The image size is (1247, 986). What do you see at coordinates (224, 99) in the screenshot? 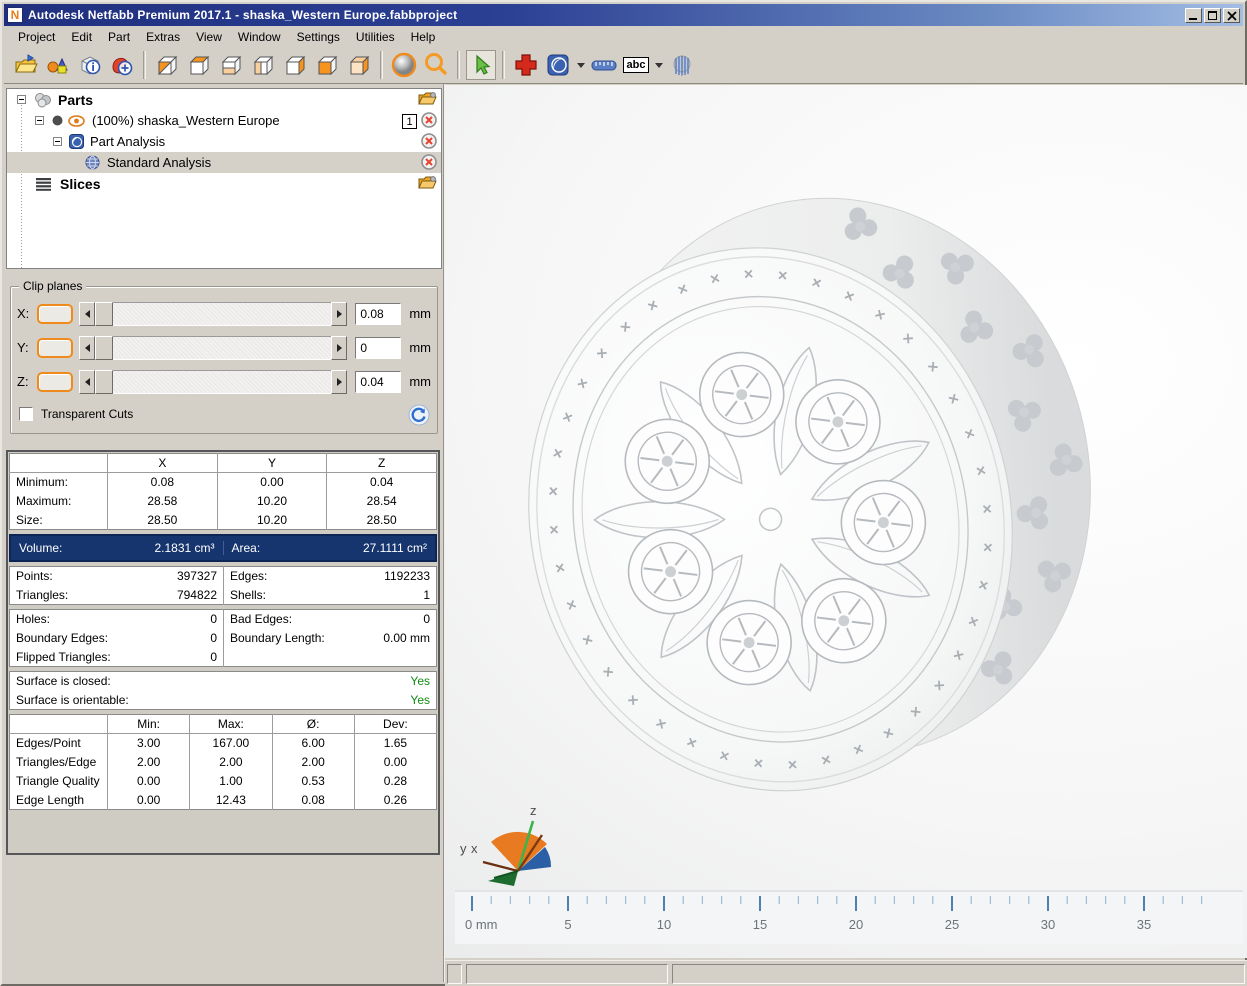
I see `tree-item-parts: Parts` at bounding box center [224, 99].